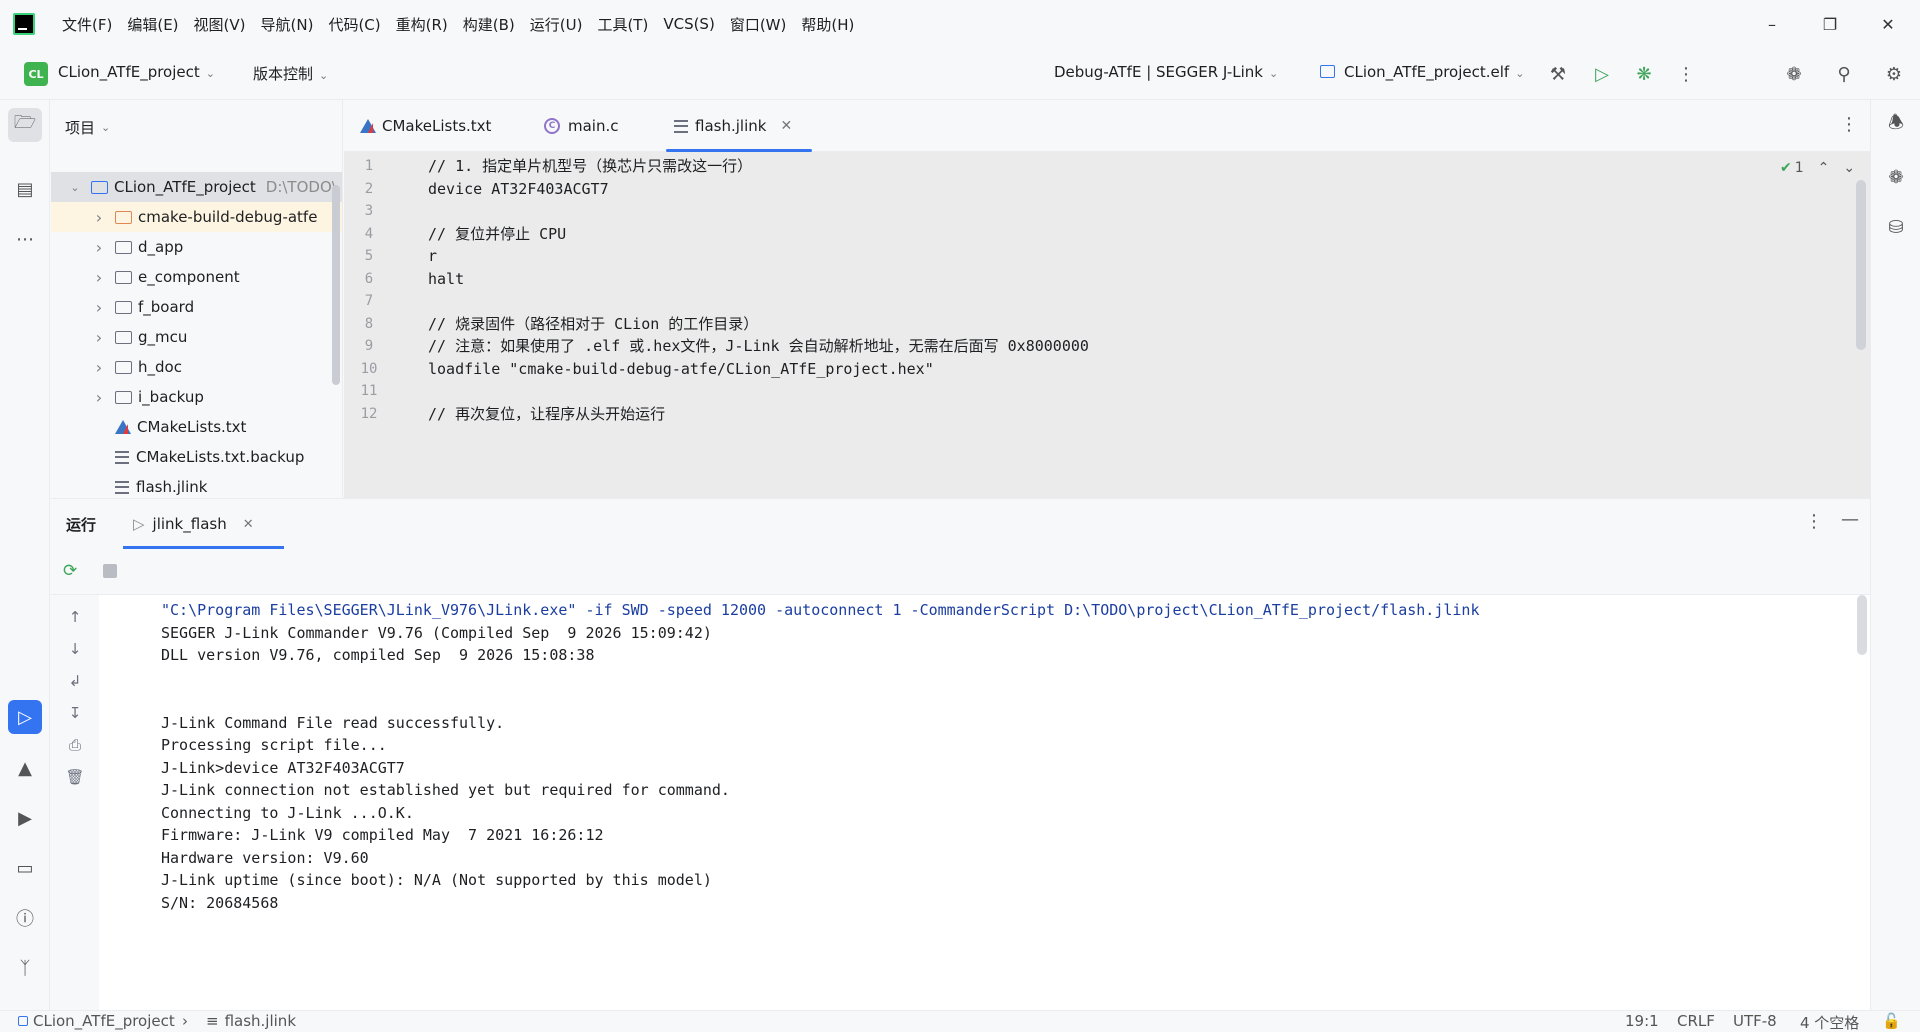 The image size is (1920, 1032). What do you see at coordinates (739, 126) in the screenshot?
I see `tab-flash-jlink: flash.jlink ✕` at bounding box center [739, 126].